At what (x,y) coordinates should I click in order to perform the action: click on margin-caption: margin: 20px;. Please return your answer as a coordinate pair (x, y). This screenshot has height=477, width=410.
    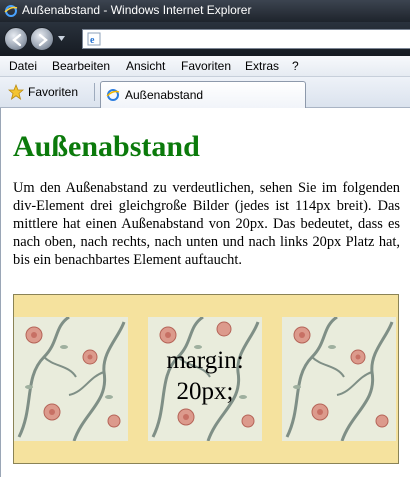
    Looking at the image, I should click on (205, 376).